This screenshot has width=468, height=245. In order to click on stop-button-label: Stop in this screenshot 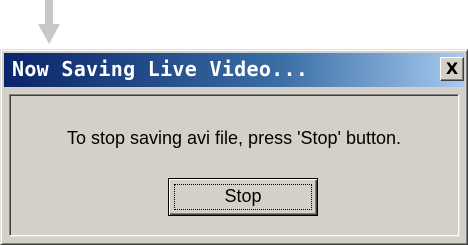, I will do `click(243, 196)`.